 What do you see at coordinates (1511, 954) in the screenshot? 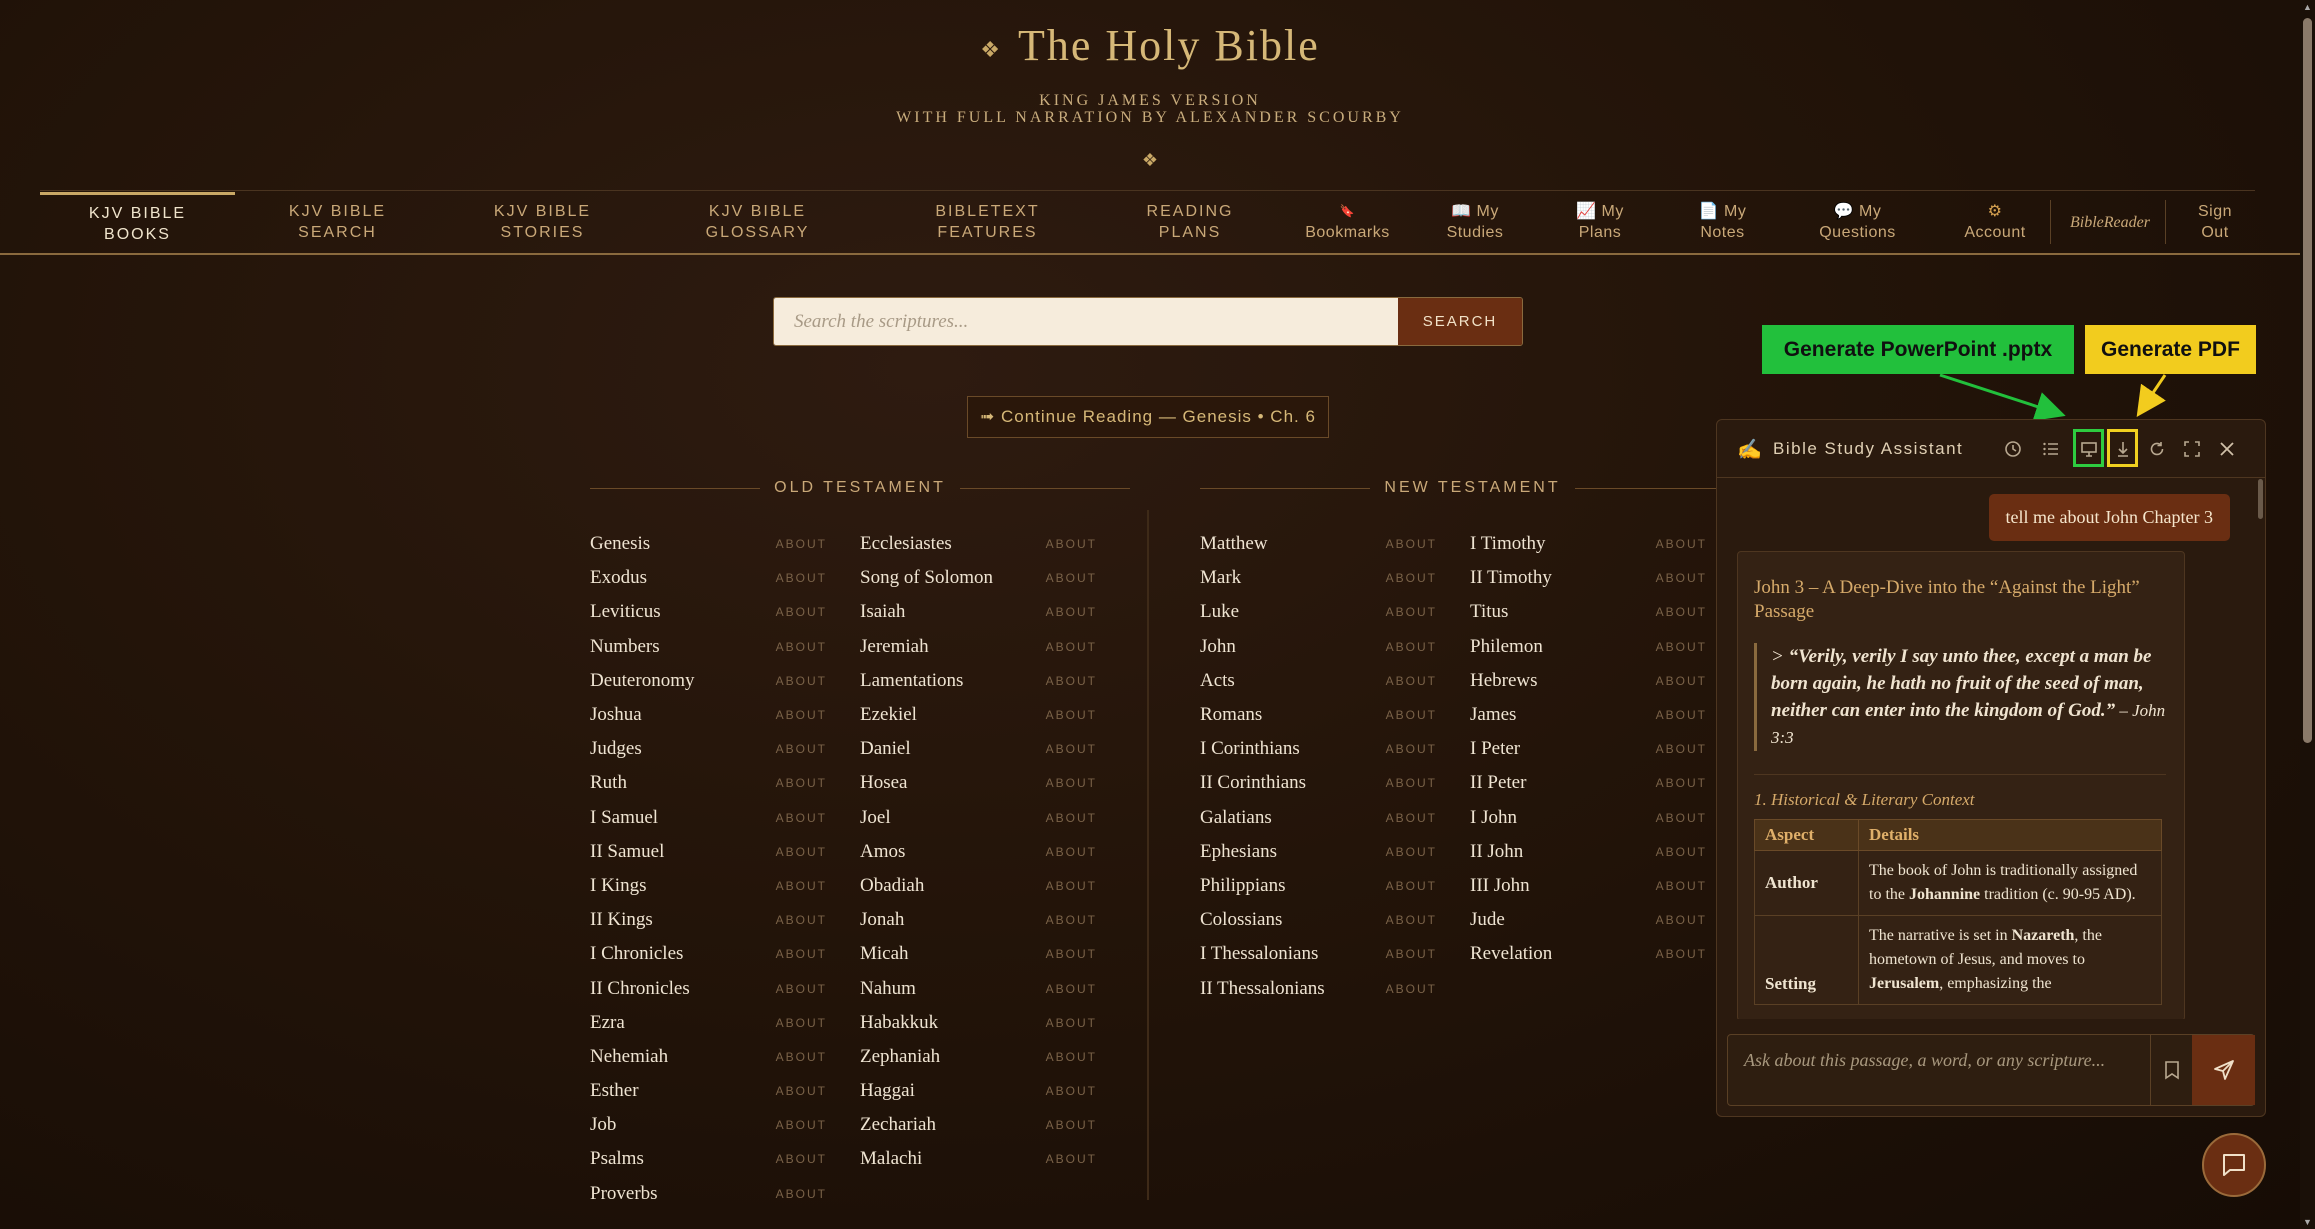
I see `book-name-link: Revelation` at bounding box center [1511, 954].